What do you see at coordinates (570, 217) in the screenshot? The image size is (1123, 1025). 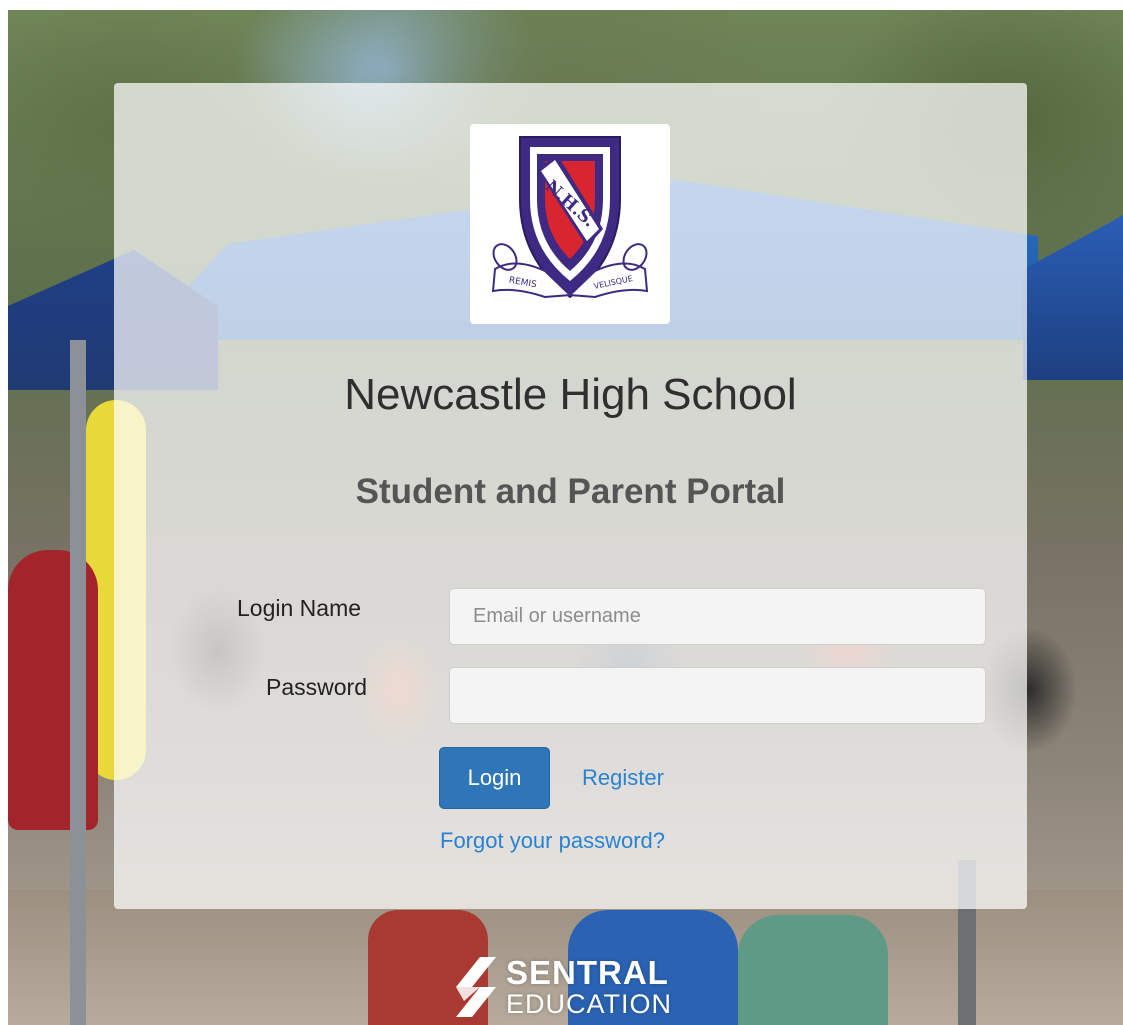 I see `crest-icon: N.H.S. REMIS VELISQUE` at bounding box center [570, 217].